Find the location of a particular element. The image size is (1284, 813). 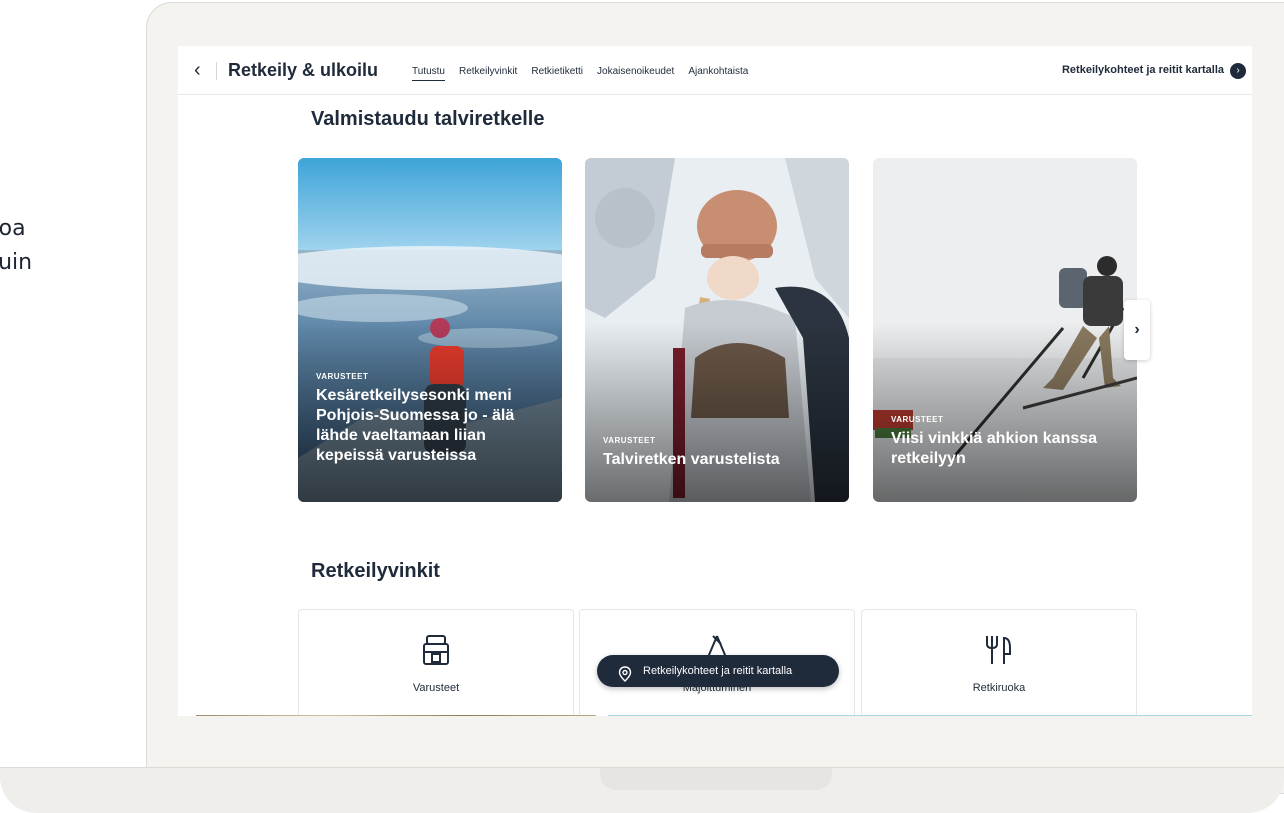

floating-map-button-label: Retkeilykohteet ja reitit kartalla is located at coordinates (718, 671).